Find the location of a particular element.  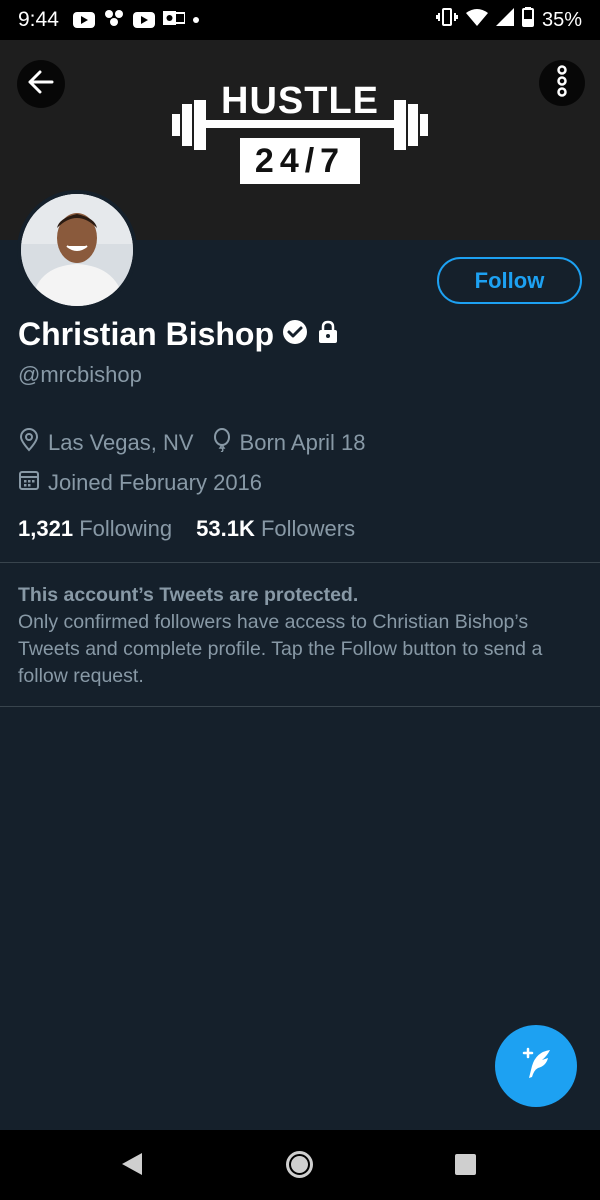

verified-badge-icon is located at coordinates (295, 334).